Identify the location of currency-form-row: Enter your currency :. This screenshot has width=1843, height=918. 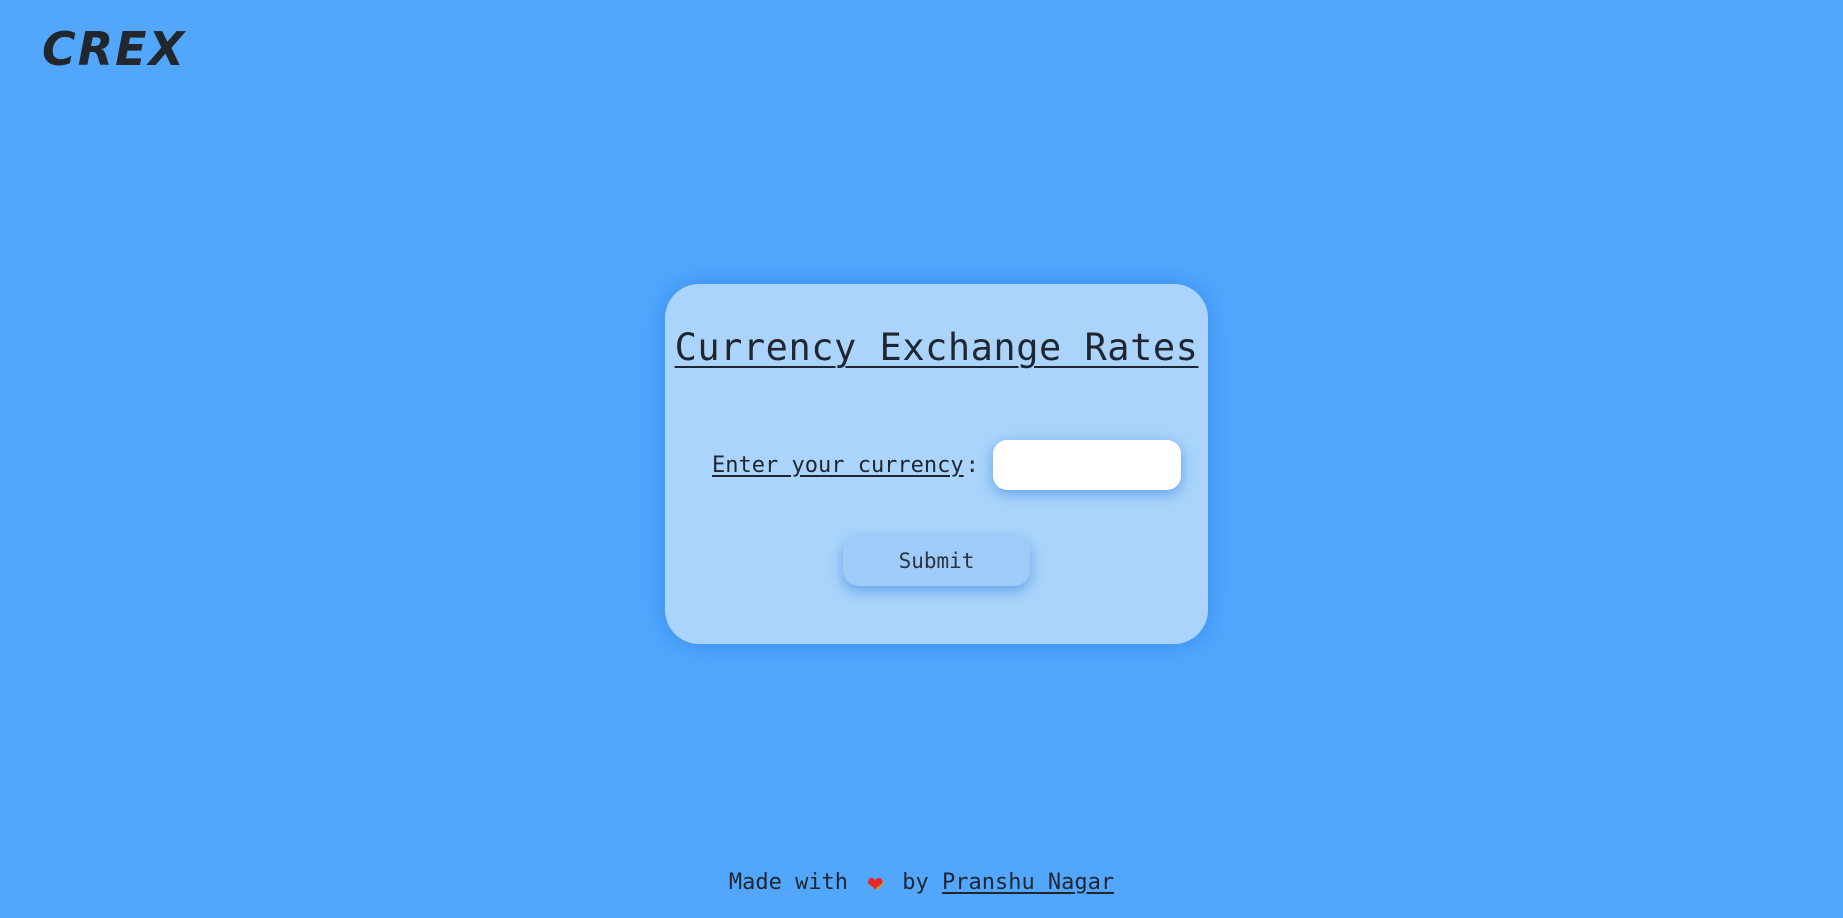
(946, 465).